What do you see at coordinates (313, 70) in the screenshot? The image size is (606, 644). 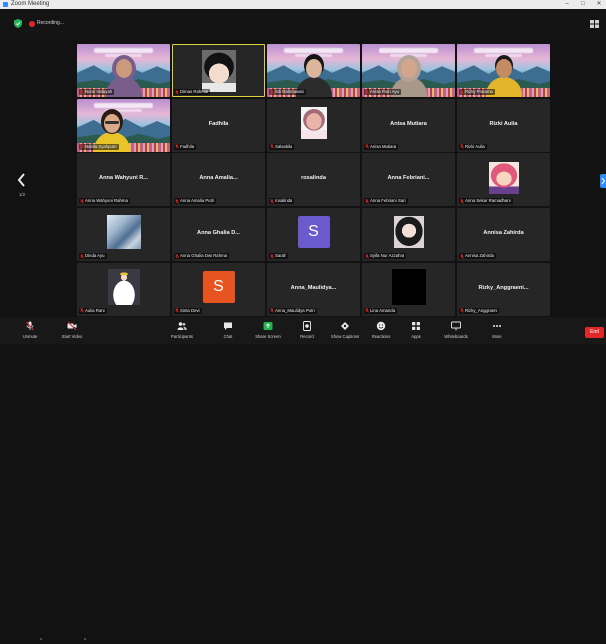 I see `participant-tile: Siti Rahmawati` at bounding box center [313, 70].